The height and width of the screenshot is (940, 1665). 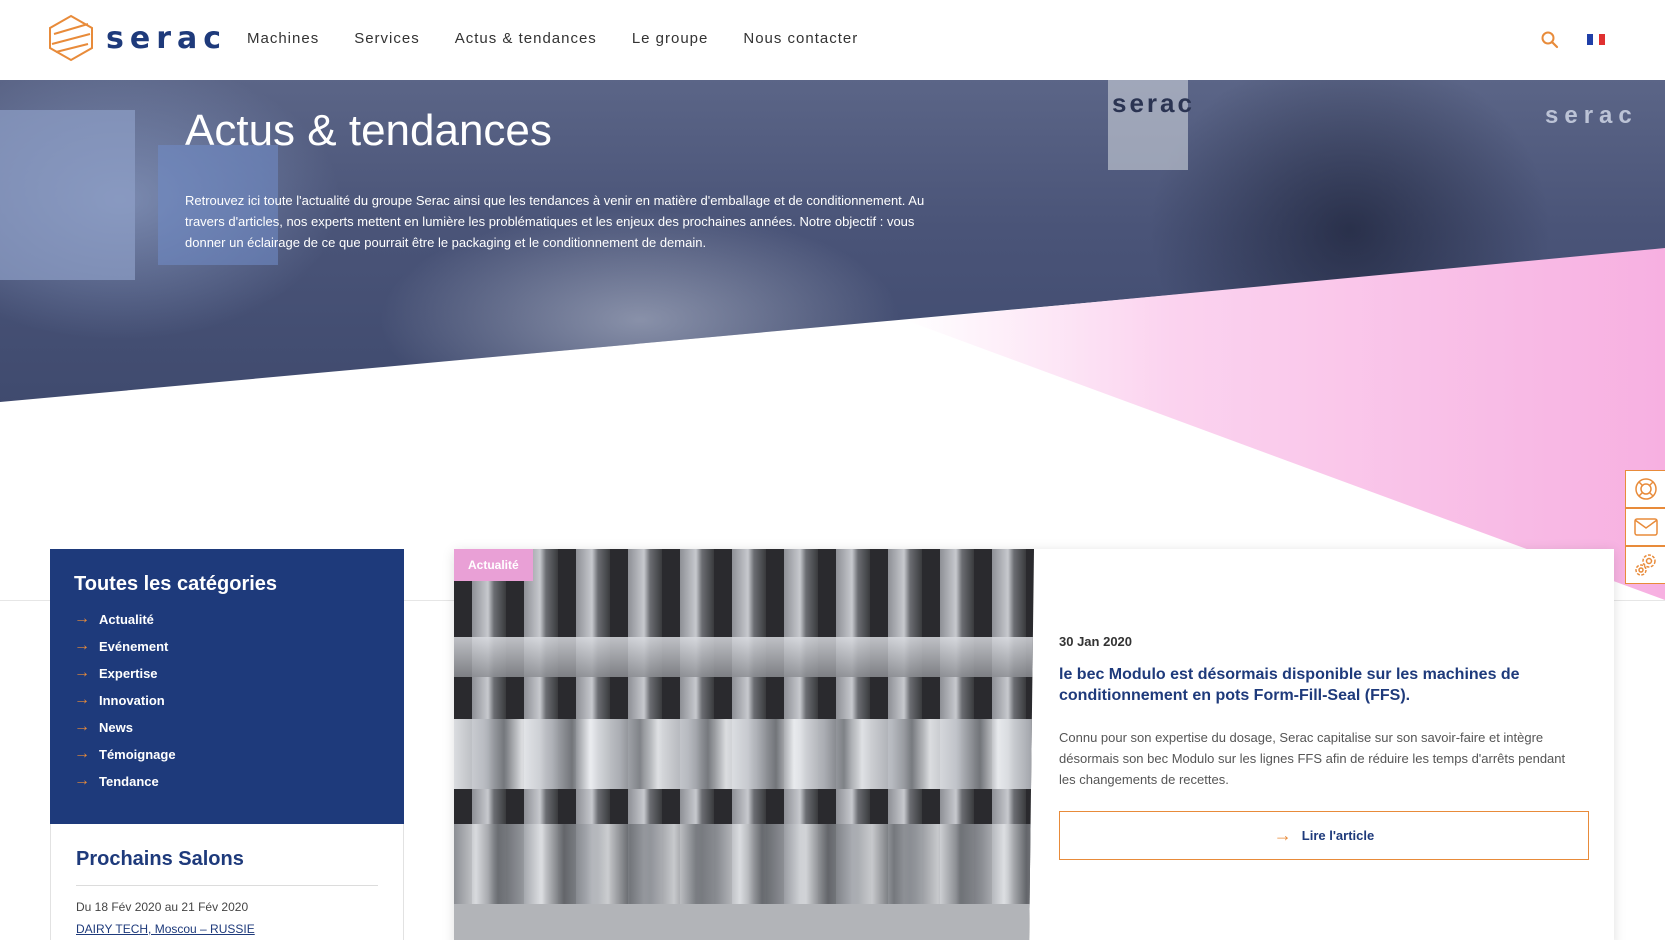 What do you see at coordinates (387, 38) in the screenshot?
I see `nav-services: Services` at bounding box center [387, 38].